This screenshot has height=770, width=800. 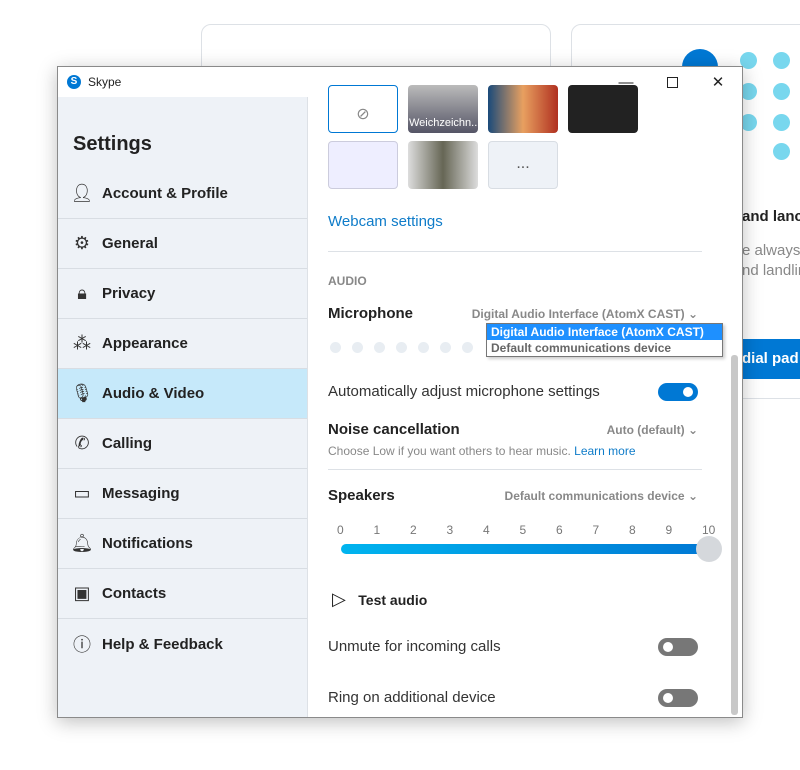 I want to click on ring-label: Ring on additional device, so click(x=412, y=697).